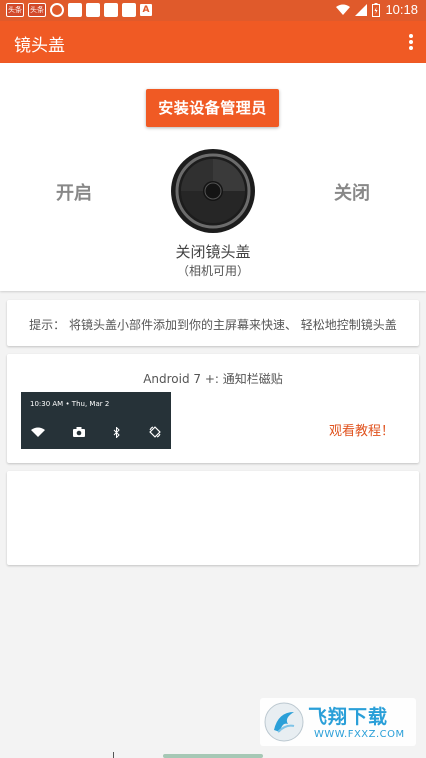  What do you see at coordinates (411, 42) in the screenshot?
I see `more-vert-icon` at bounding box center [411, 42].